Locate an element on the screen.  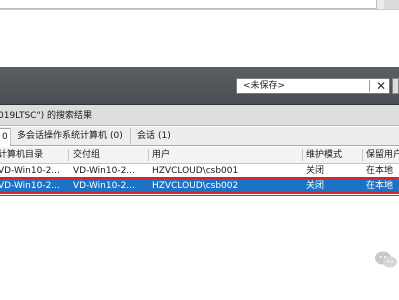
top-input-edge is located at coordinates (188, 4).